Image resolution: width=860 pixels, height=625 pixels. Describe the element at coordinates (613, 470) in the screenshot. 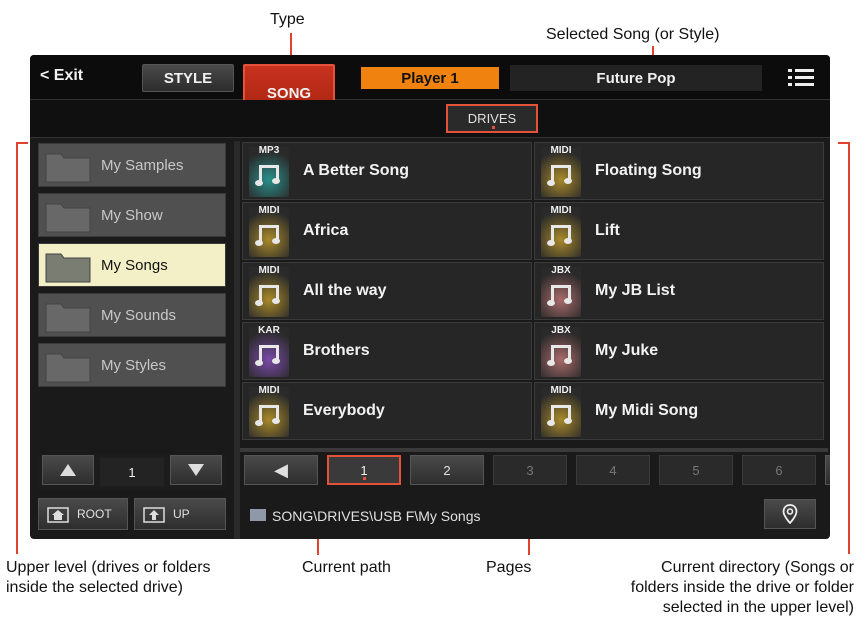

I see `page-button: 4` at that location.